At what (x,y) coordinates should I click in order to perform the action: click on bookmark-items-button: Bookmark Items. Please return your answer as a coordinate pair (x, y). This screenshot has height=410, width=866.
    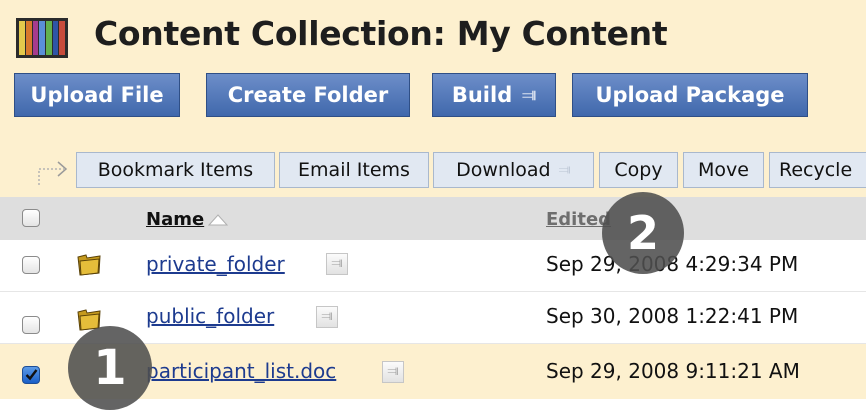
    Looking at the image, I should click on (175, 170).